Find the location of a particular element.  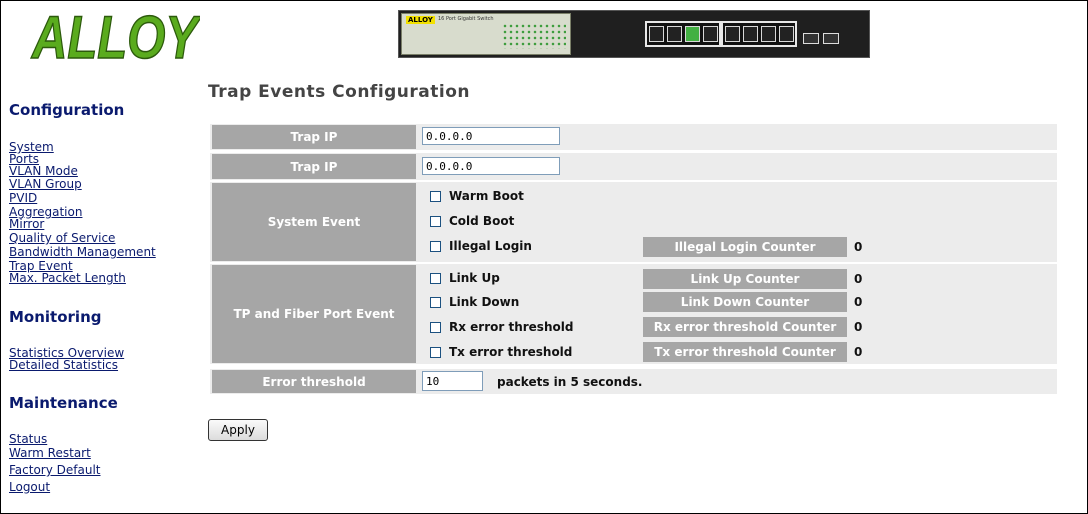

error-threshold-input is located at coordinates (452, 381).